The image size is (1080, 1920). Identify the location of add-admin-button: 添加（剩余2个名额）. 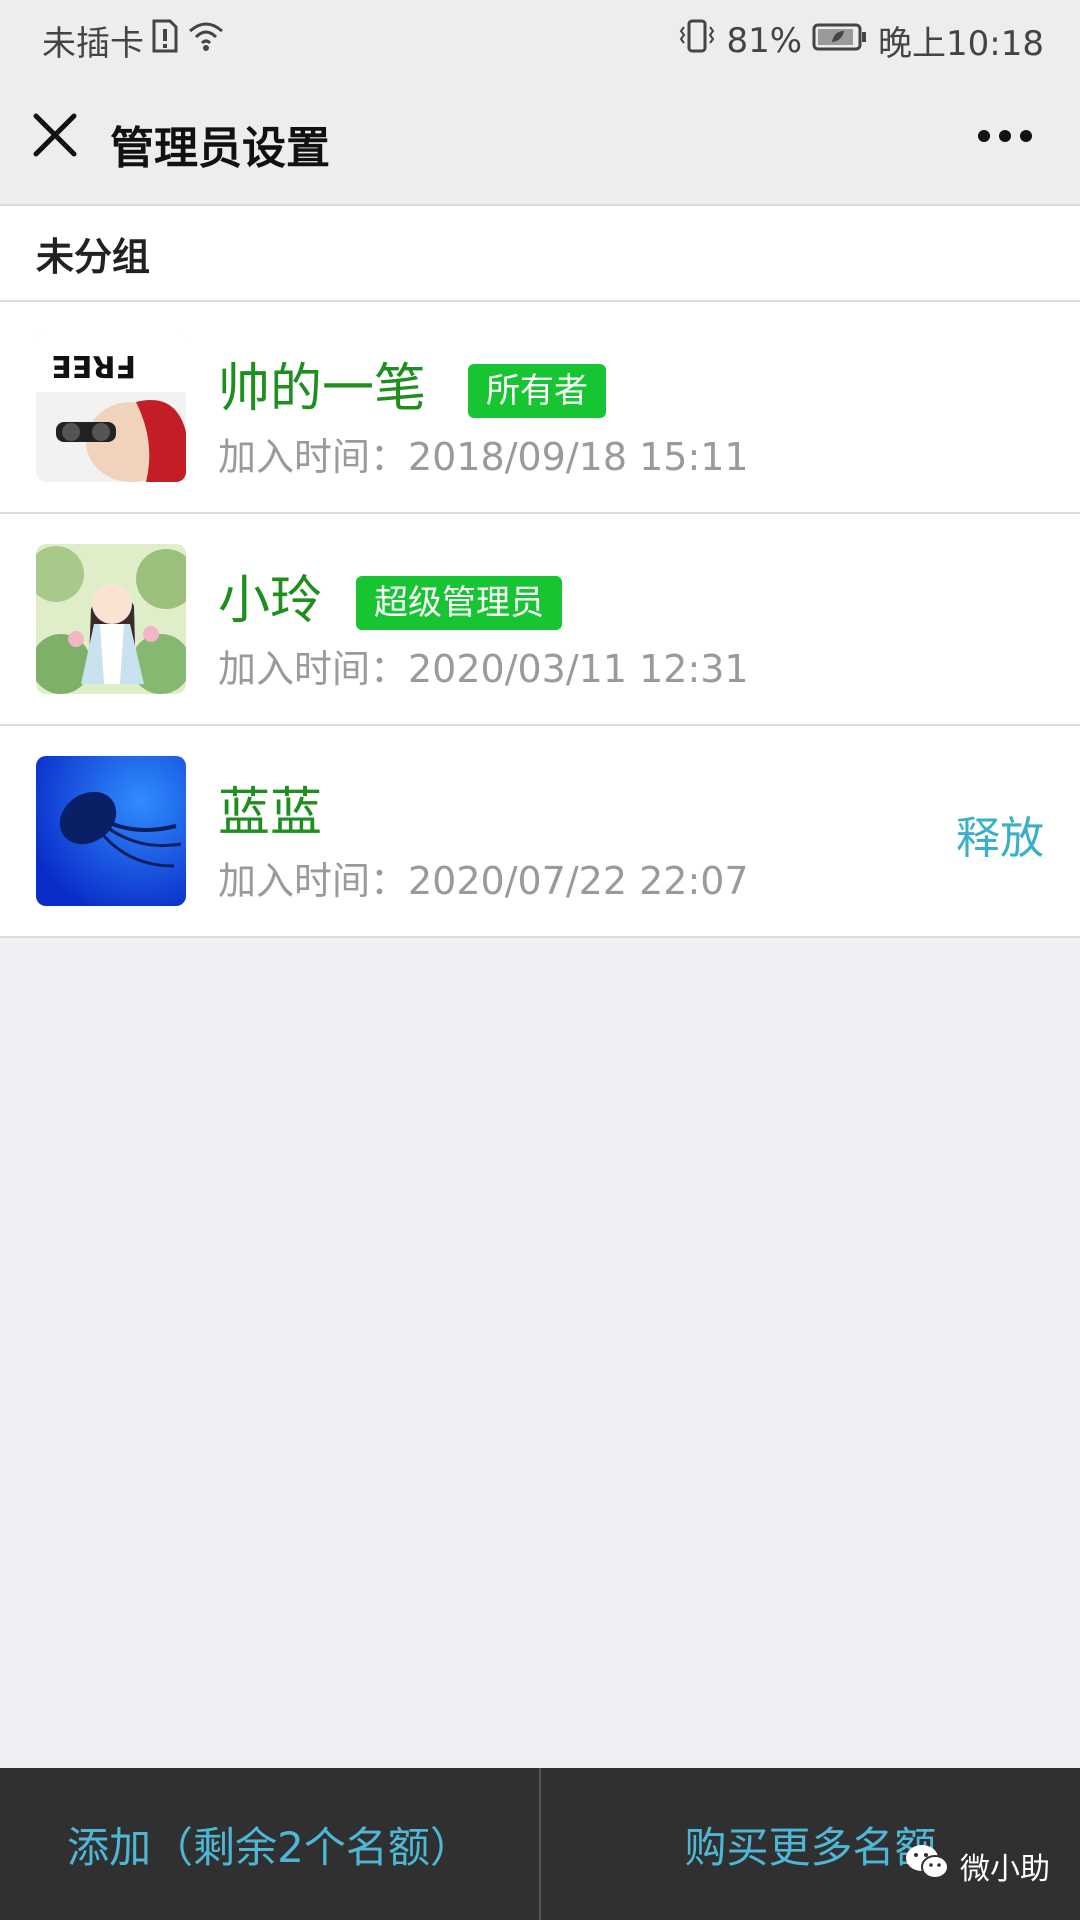
(269, 1844).